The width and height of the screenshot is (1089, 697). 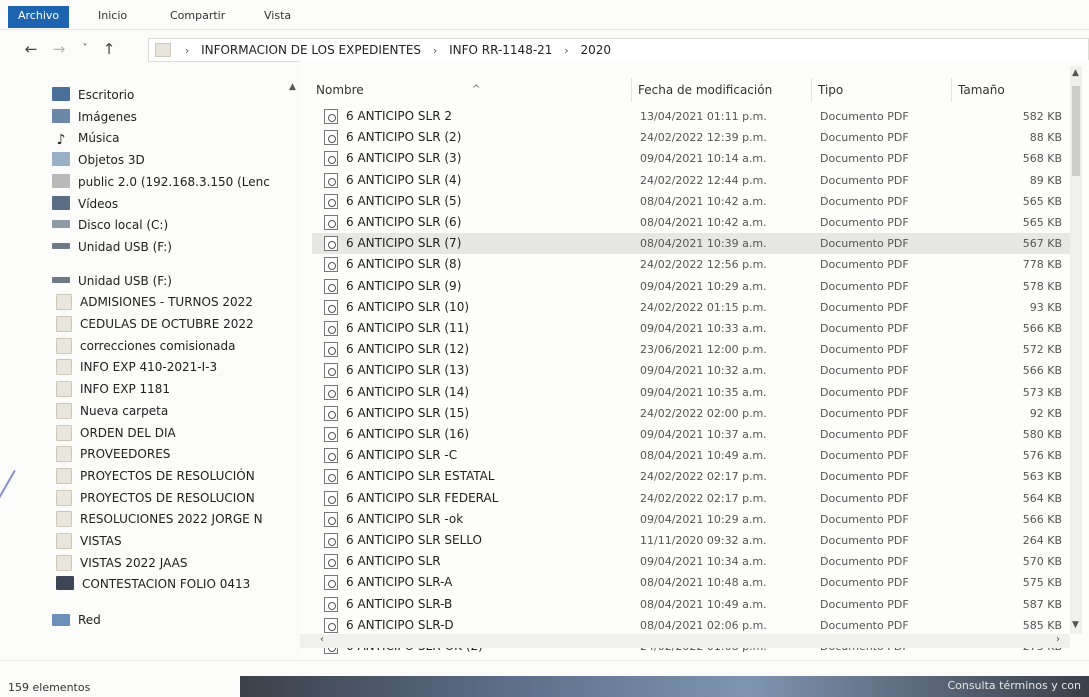 What do you see at coordinates (1009, 90) in the screenshot?
I see `column-header-size: Tamaño` at bounding box center [1009, 90].